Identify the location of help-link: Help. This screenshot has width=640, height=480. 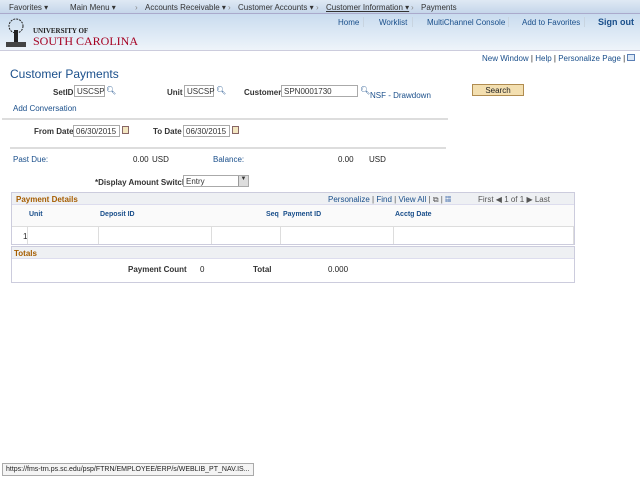
(543, 58).